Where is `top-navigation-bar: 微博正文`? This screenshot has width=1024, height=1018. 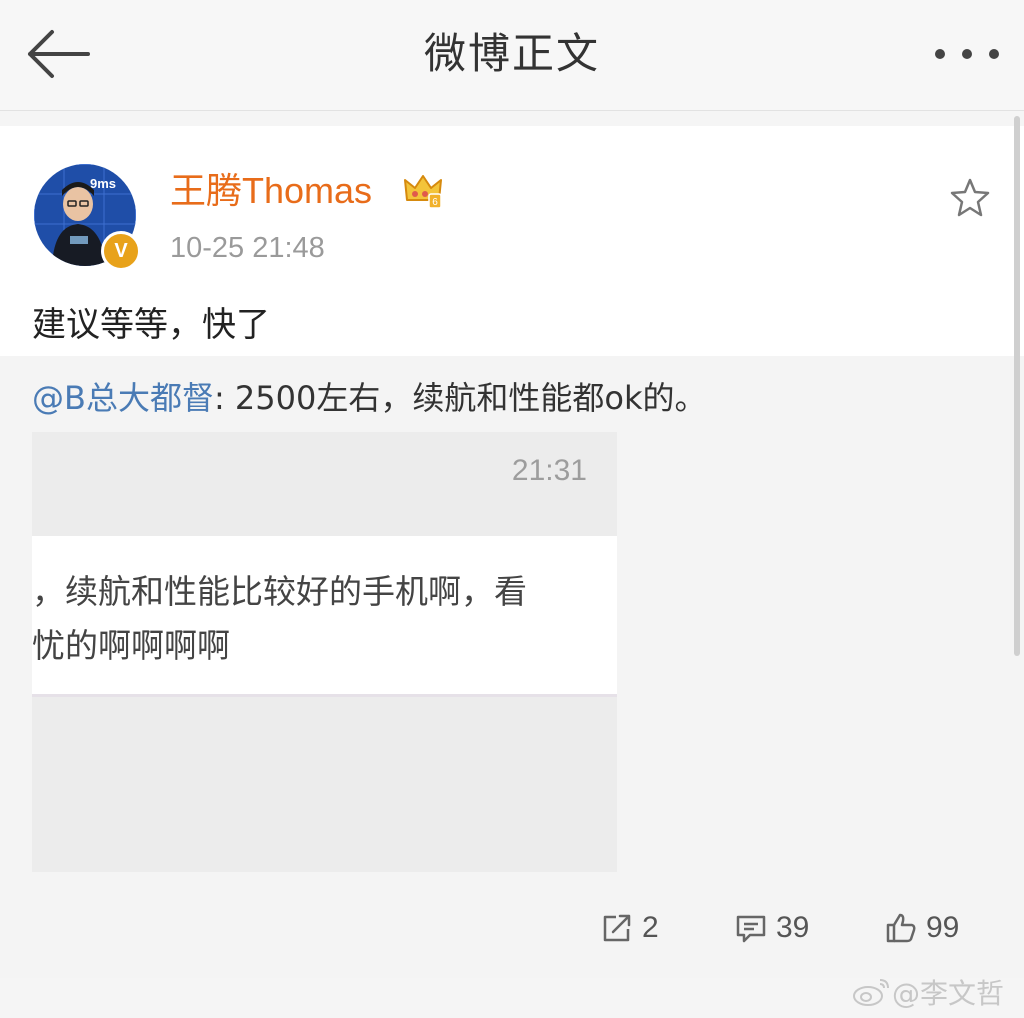 top-navigation-bar: 微博正文 is located at coordinates (512, 55).